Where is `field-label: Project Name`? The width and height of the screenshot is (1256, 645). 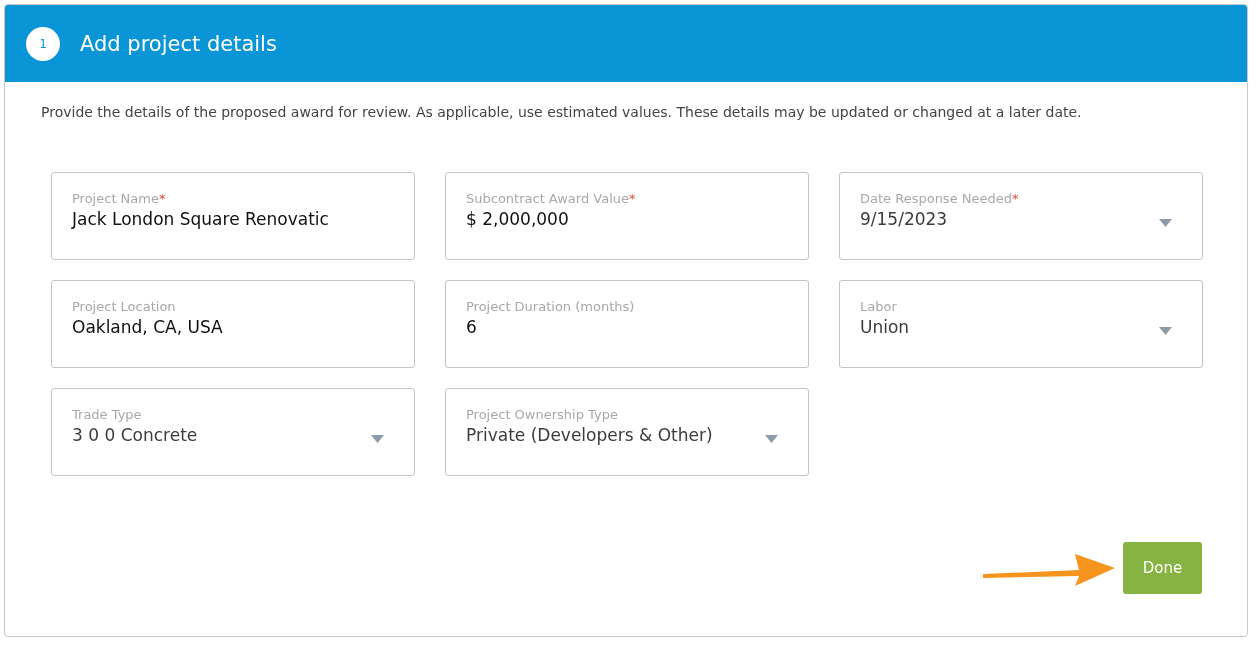 field-label: Project Name is located at coordinates (115, 198).